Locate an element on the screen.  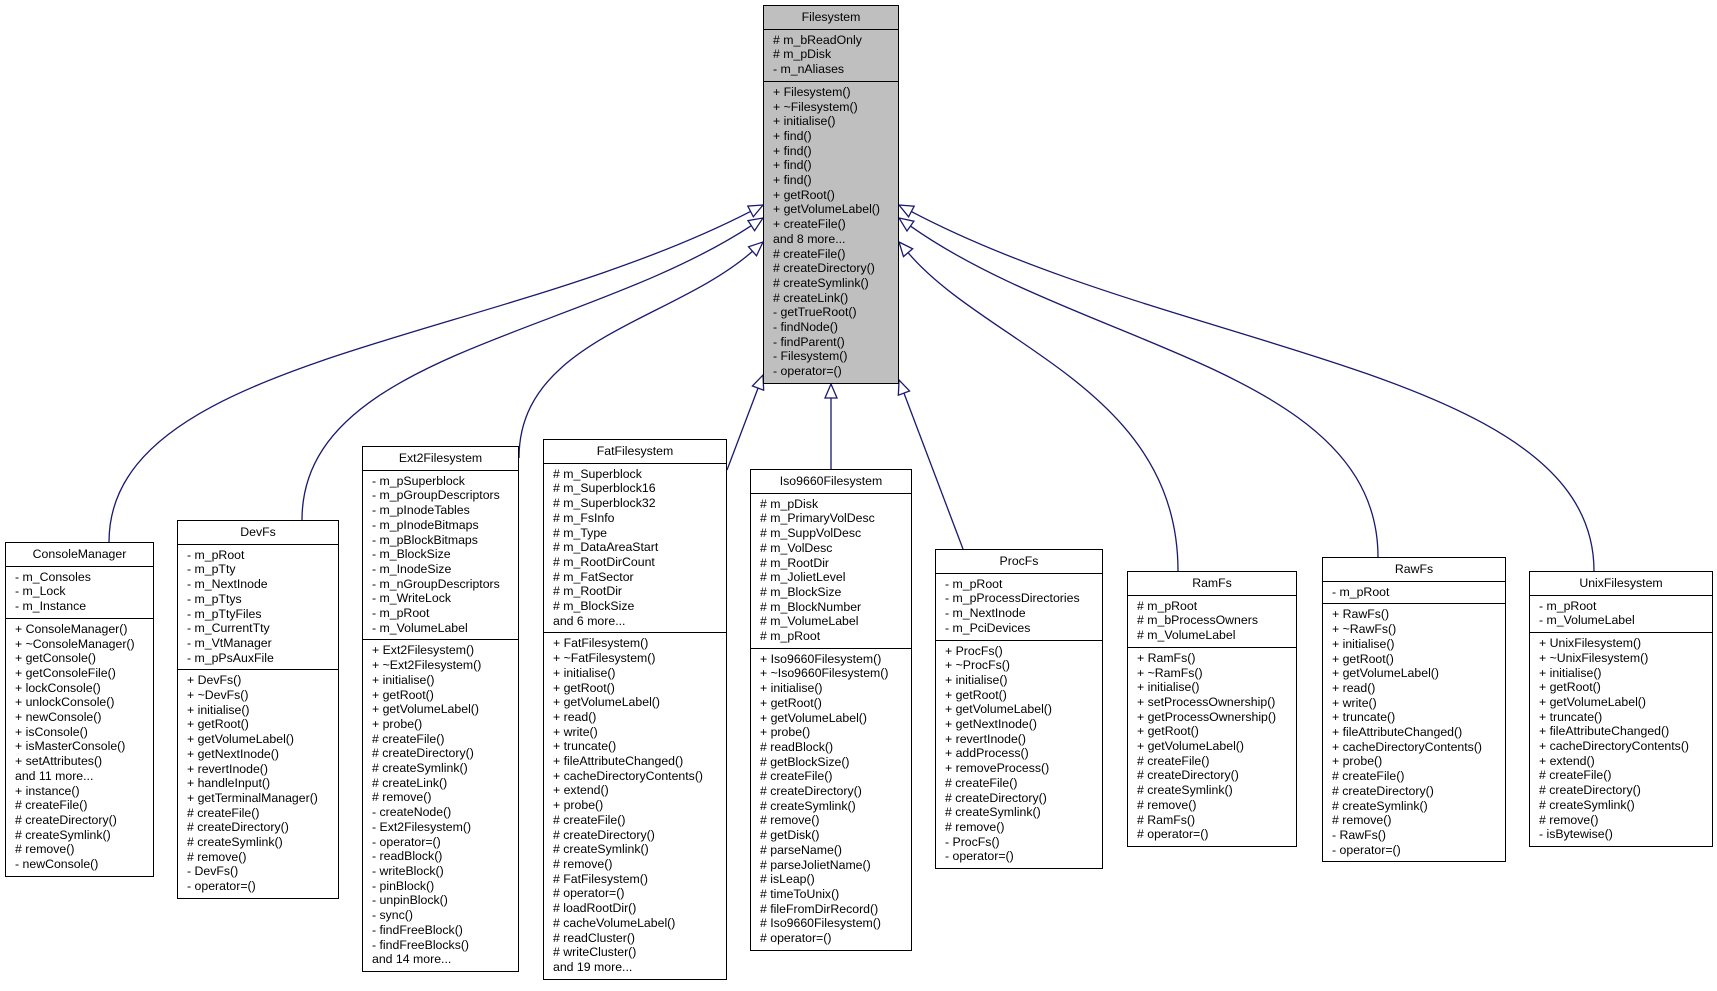
method-item: - findFreeBlocks() is located at coordinates (442, 945).